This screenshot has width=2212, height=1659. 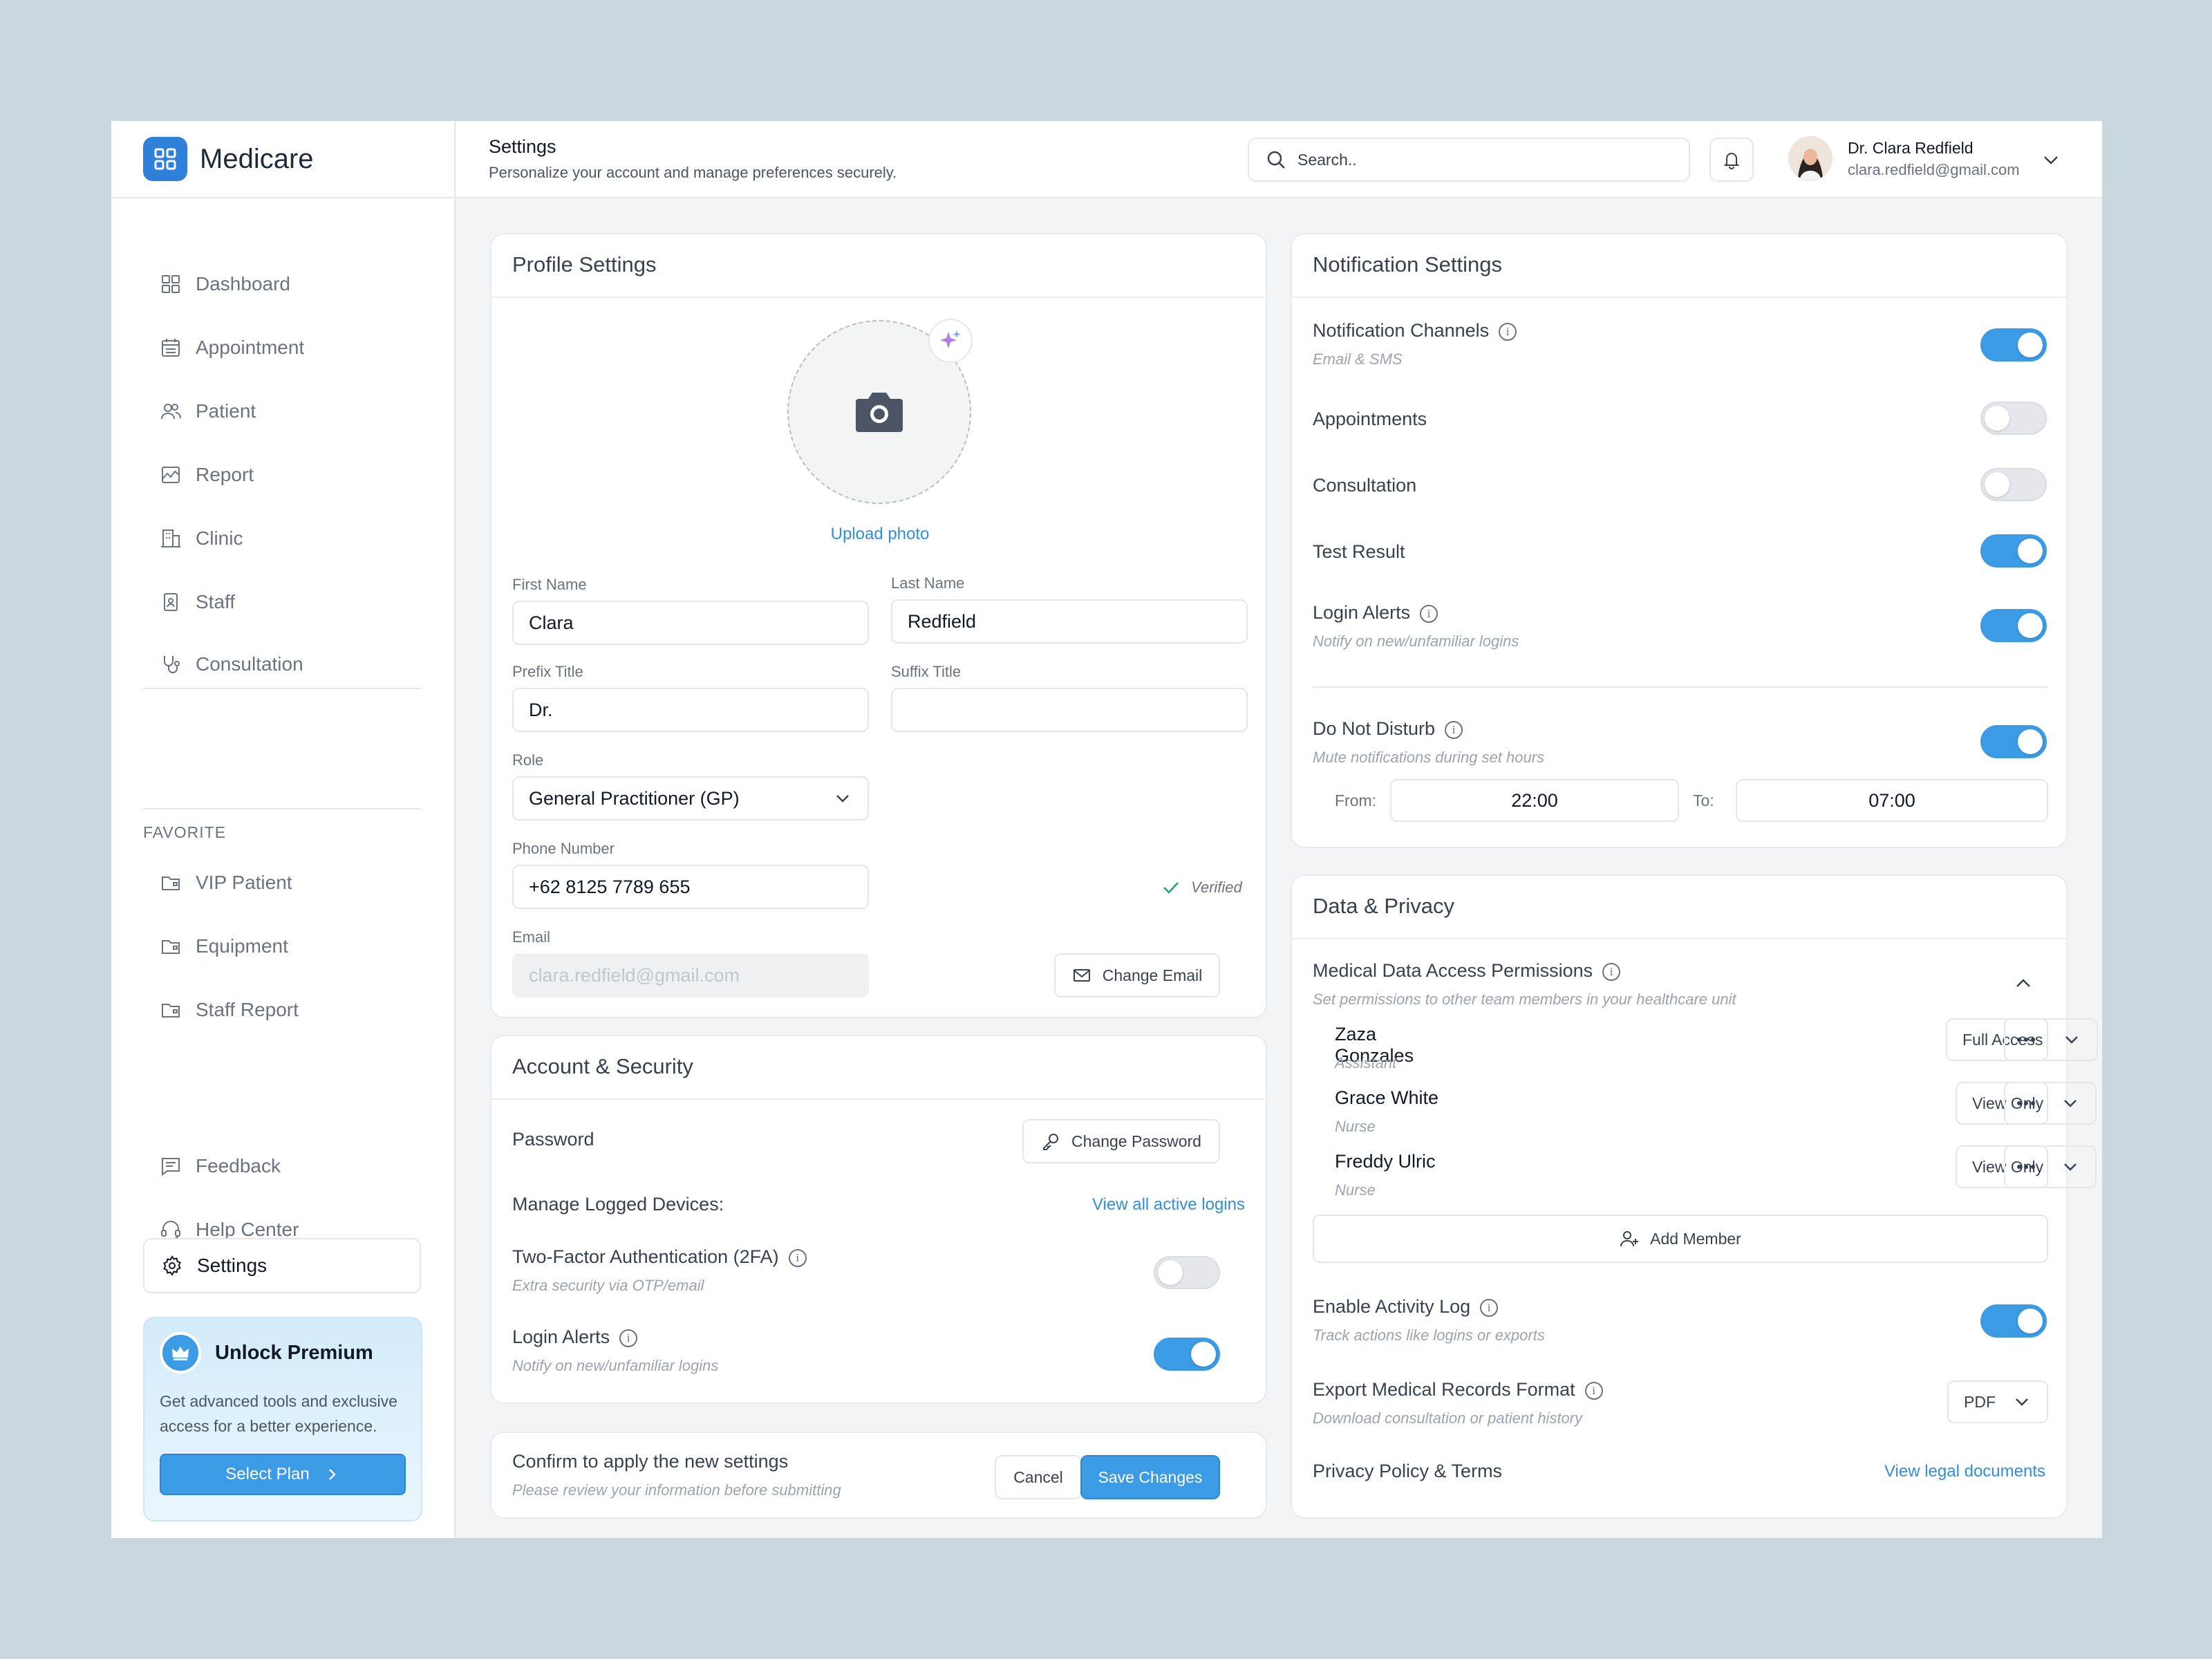 What do you see at coordinates (2013, 419) in the screenshot?
I see `appointments-toggle` at bounding box center [2013, 419].